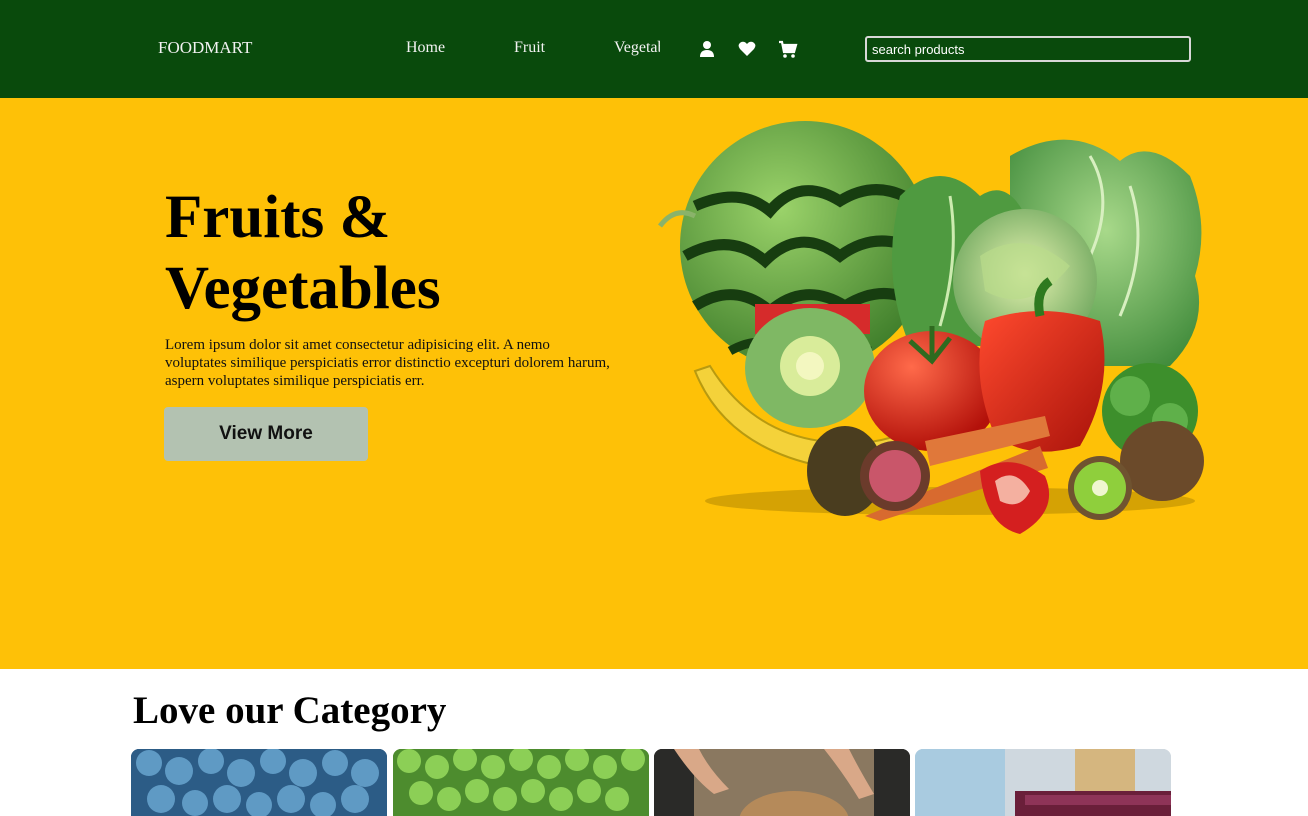 The height and width of the screenshot is (816, 1308). Describe the element at coordinates (205, 48) in the screenshot. I see `brand-logo: FOODMART` at that location.